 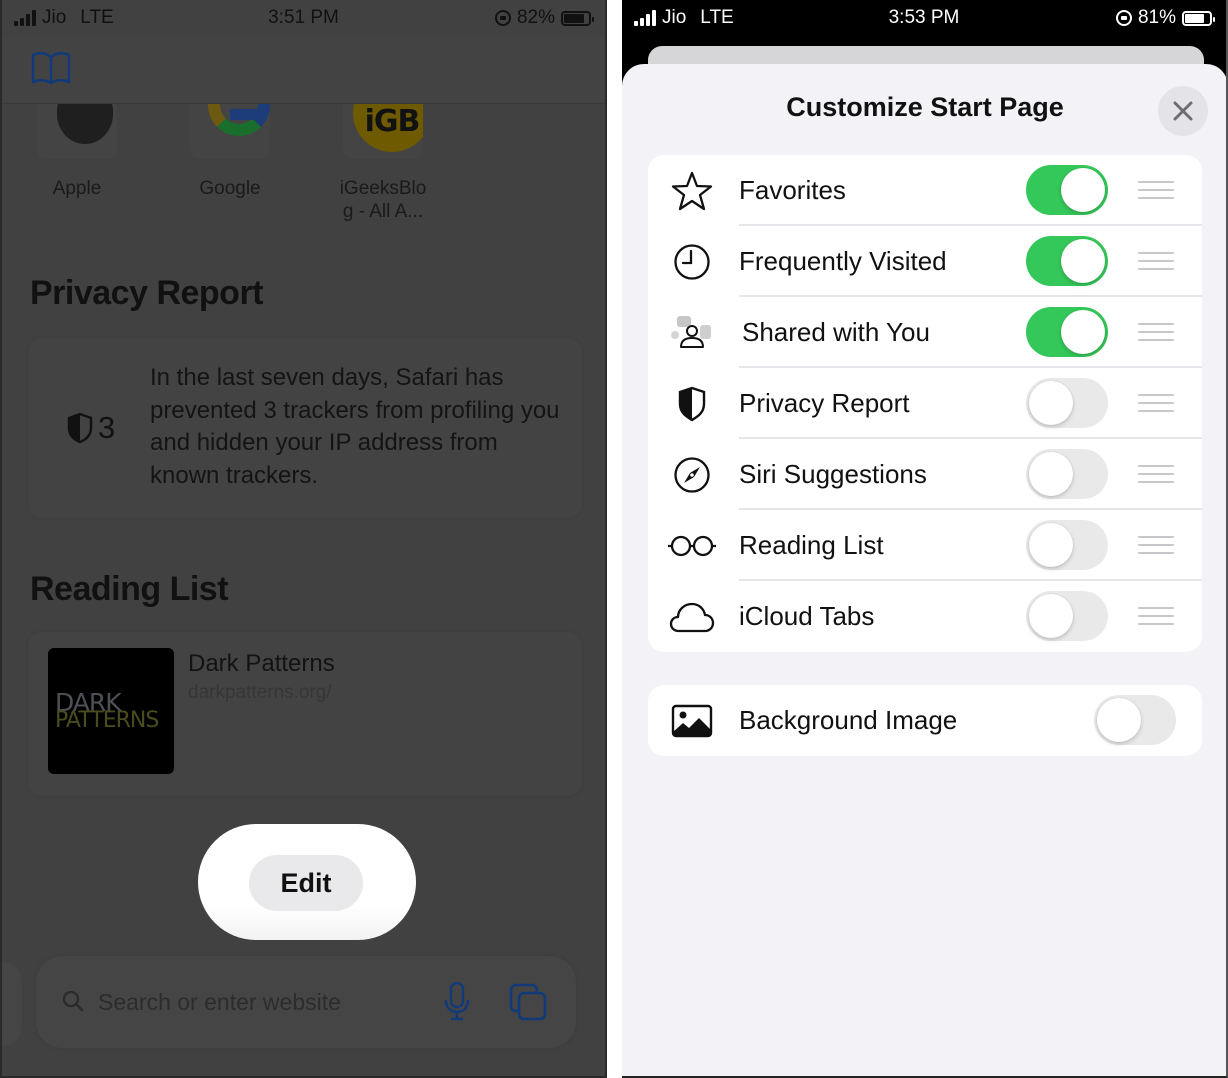 I want to click on bookmarks-icon, so click(x=51, y=68).